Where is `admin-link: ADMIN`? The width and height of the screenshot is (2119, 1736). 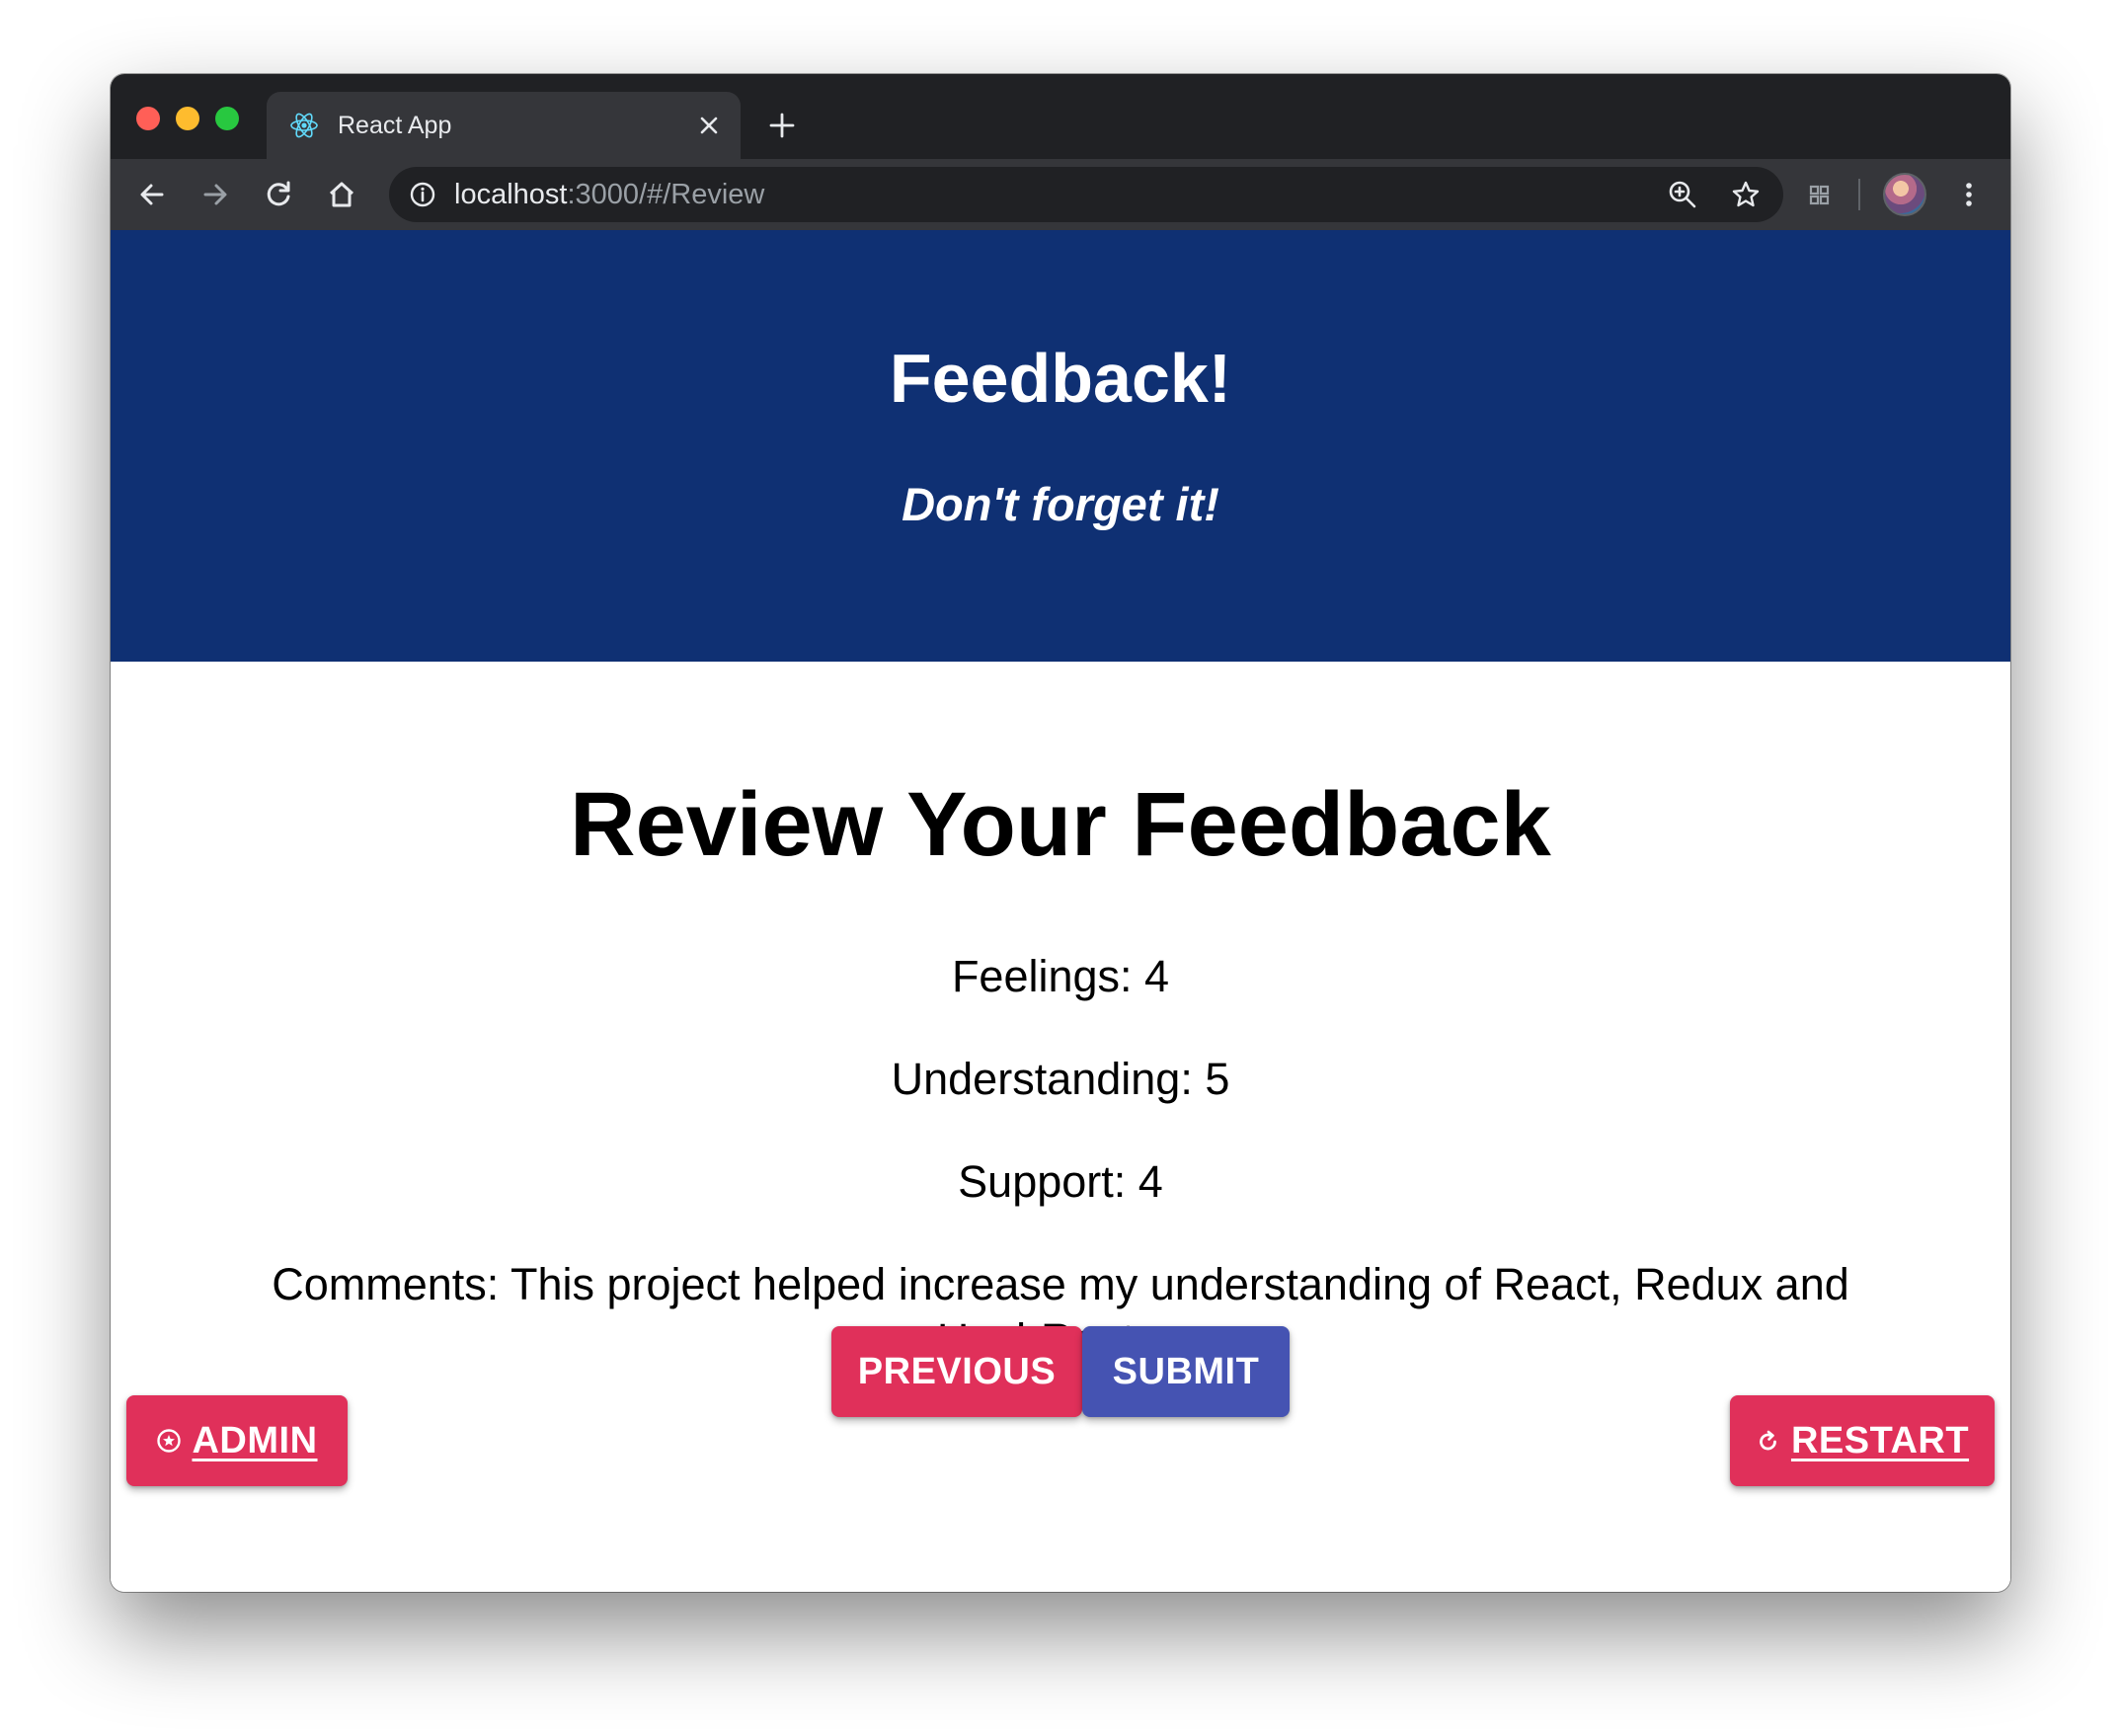 admin-link: ADMIN is located at coordinates (236, 1441).